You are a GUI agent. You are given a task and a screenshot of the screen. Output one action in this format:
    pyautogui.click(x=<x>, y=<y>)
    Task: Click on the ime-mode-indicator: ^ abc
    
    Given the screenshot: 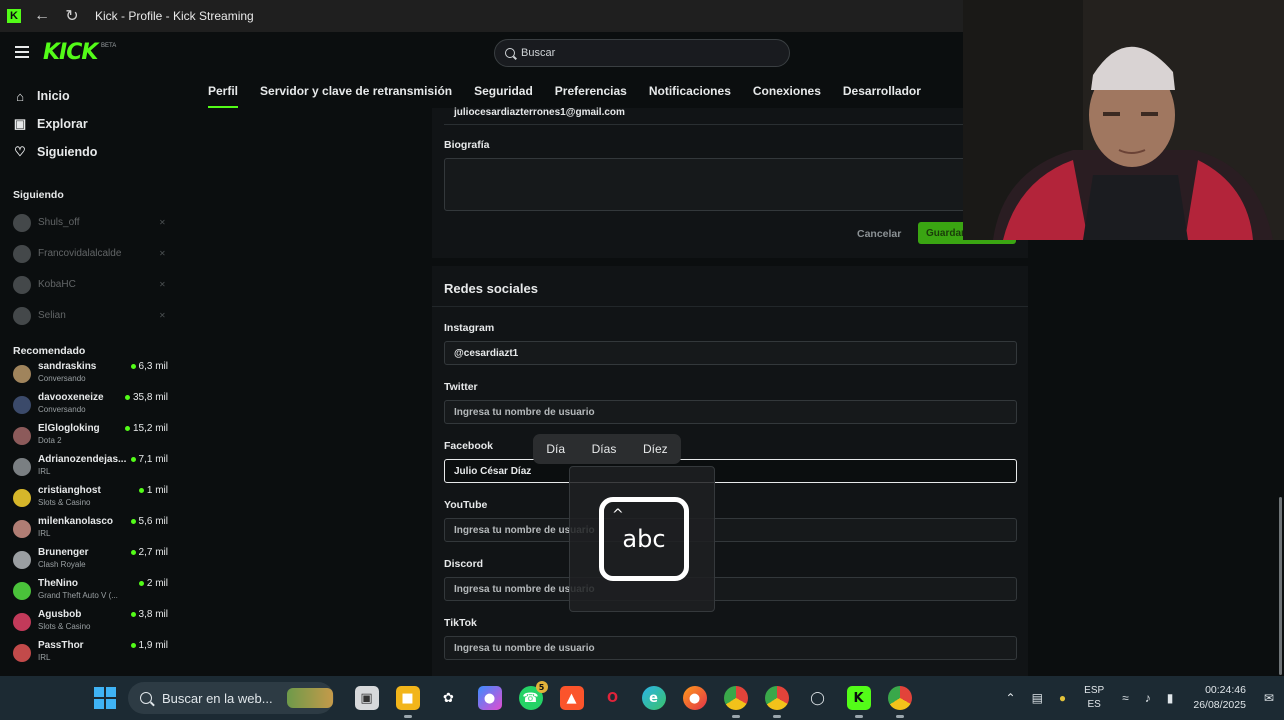 What is the action you would take?
    pyautogui.click(x=642, y=539)
    